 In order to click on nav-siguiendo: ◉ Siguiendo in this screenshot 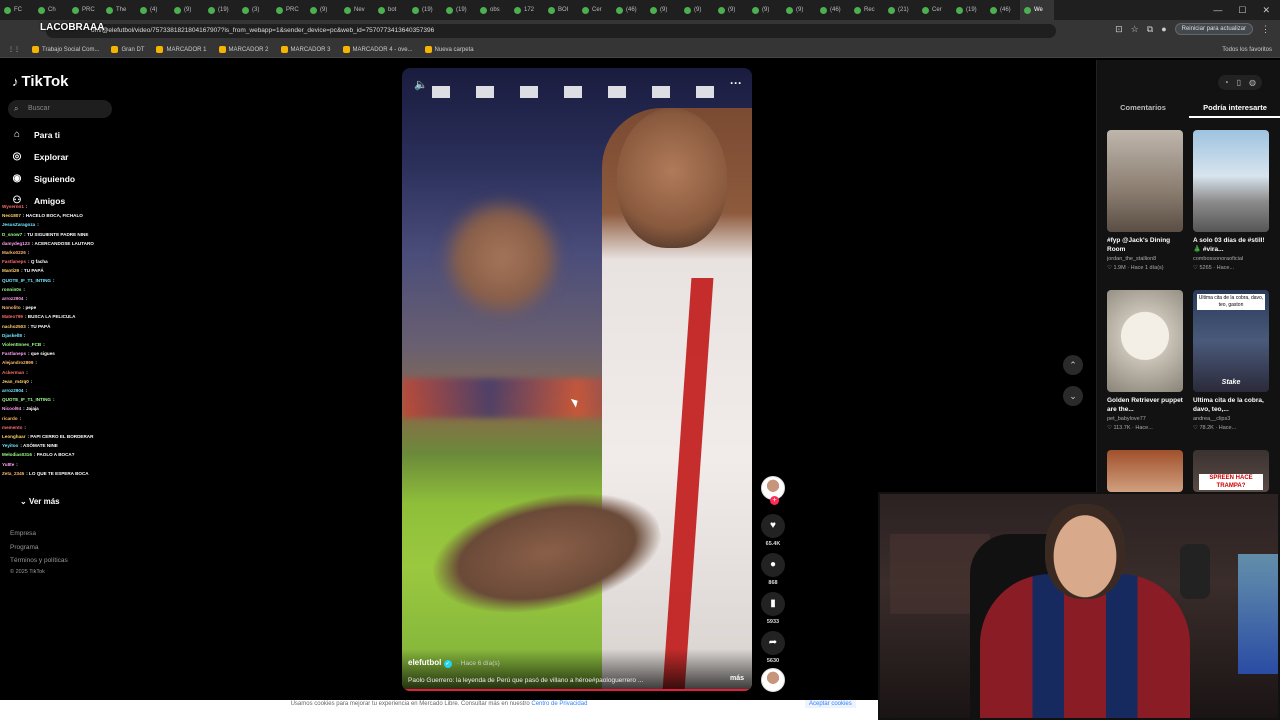, I will do `click(42, 178)`.